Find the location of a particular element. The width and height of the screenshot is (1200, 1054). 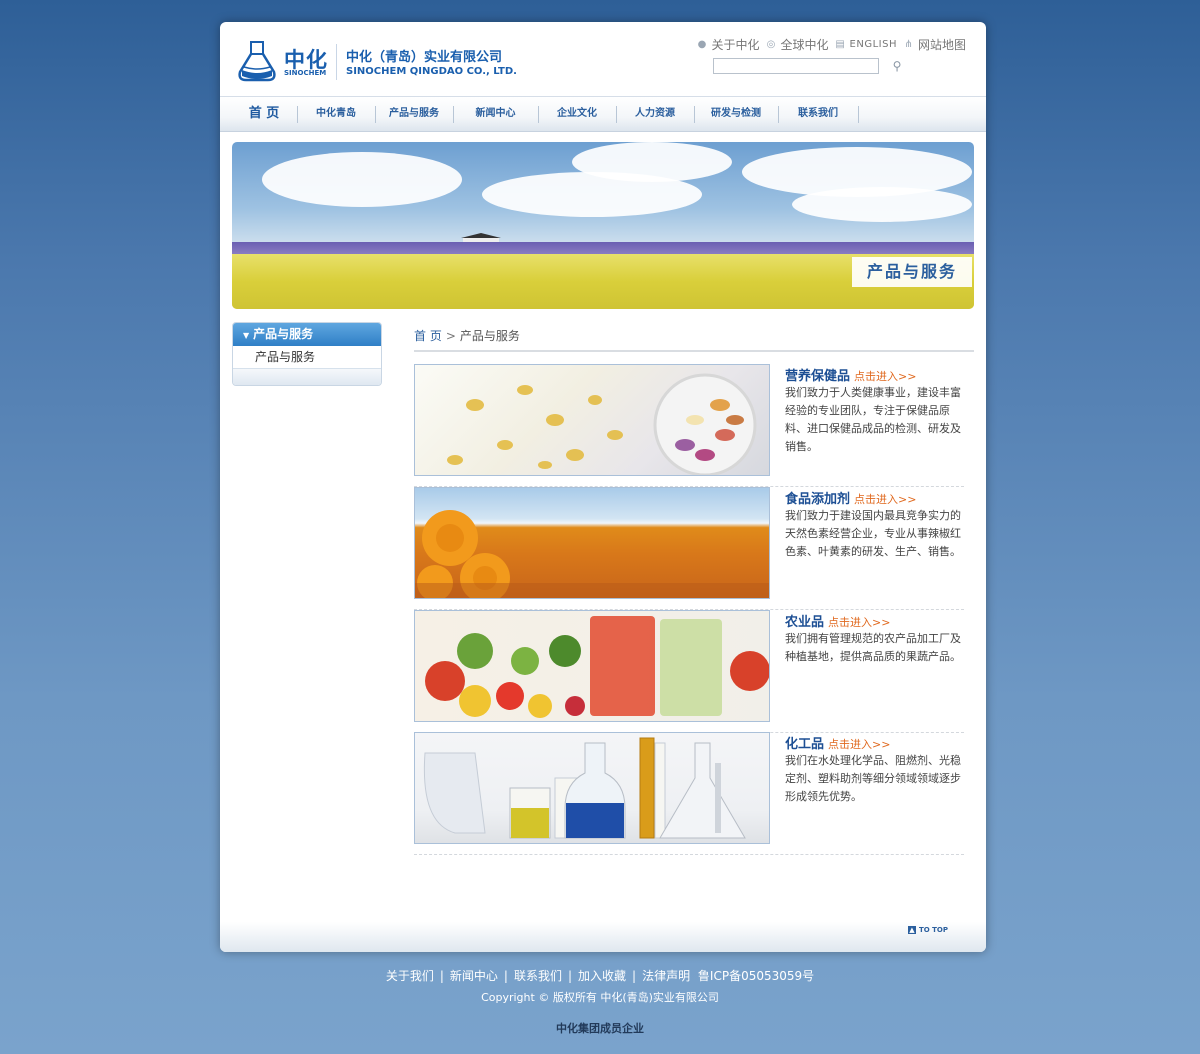

nav-news: 新闻中心 is located at coordinates (495, 114).